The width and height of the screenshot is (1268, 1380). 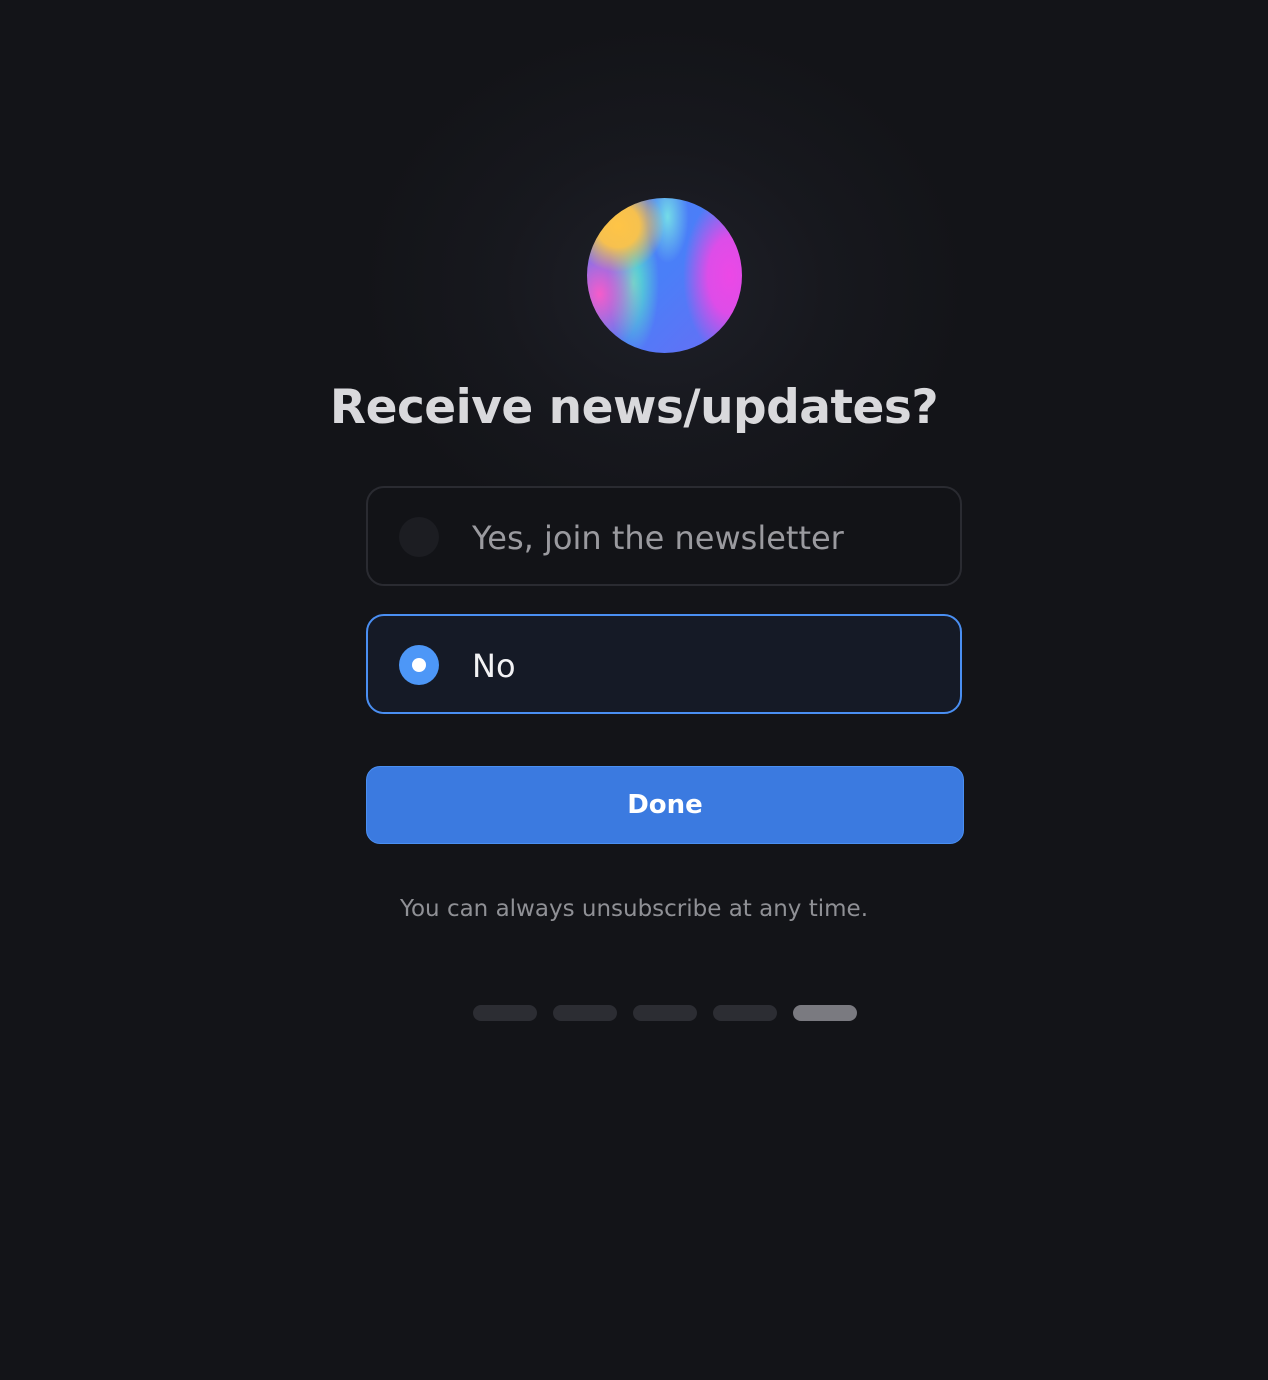 What do you see at coordinates (419, 537) in the screenshot?
I see `radio-unselected-icon` at bounding box center [419, 537].